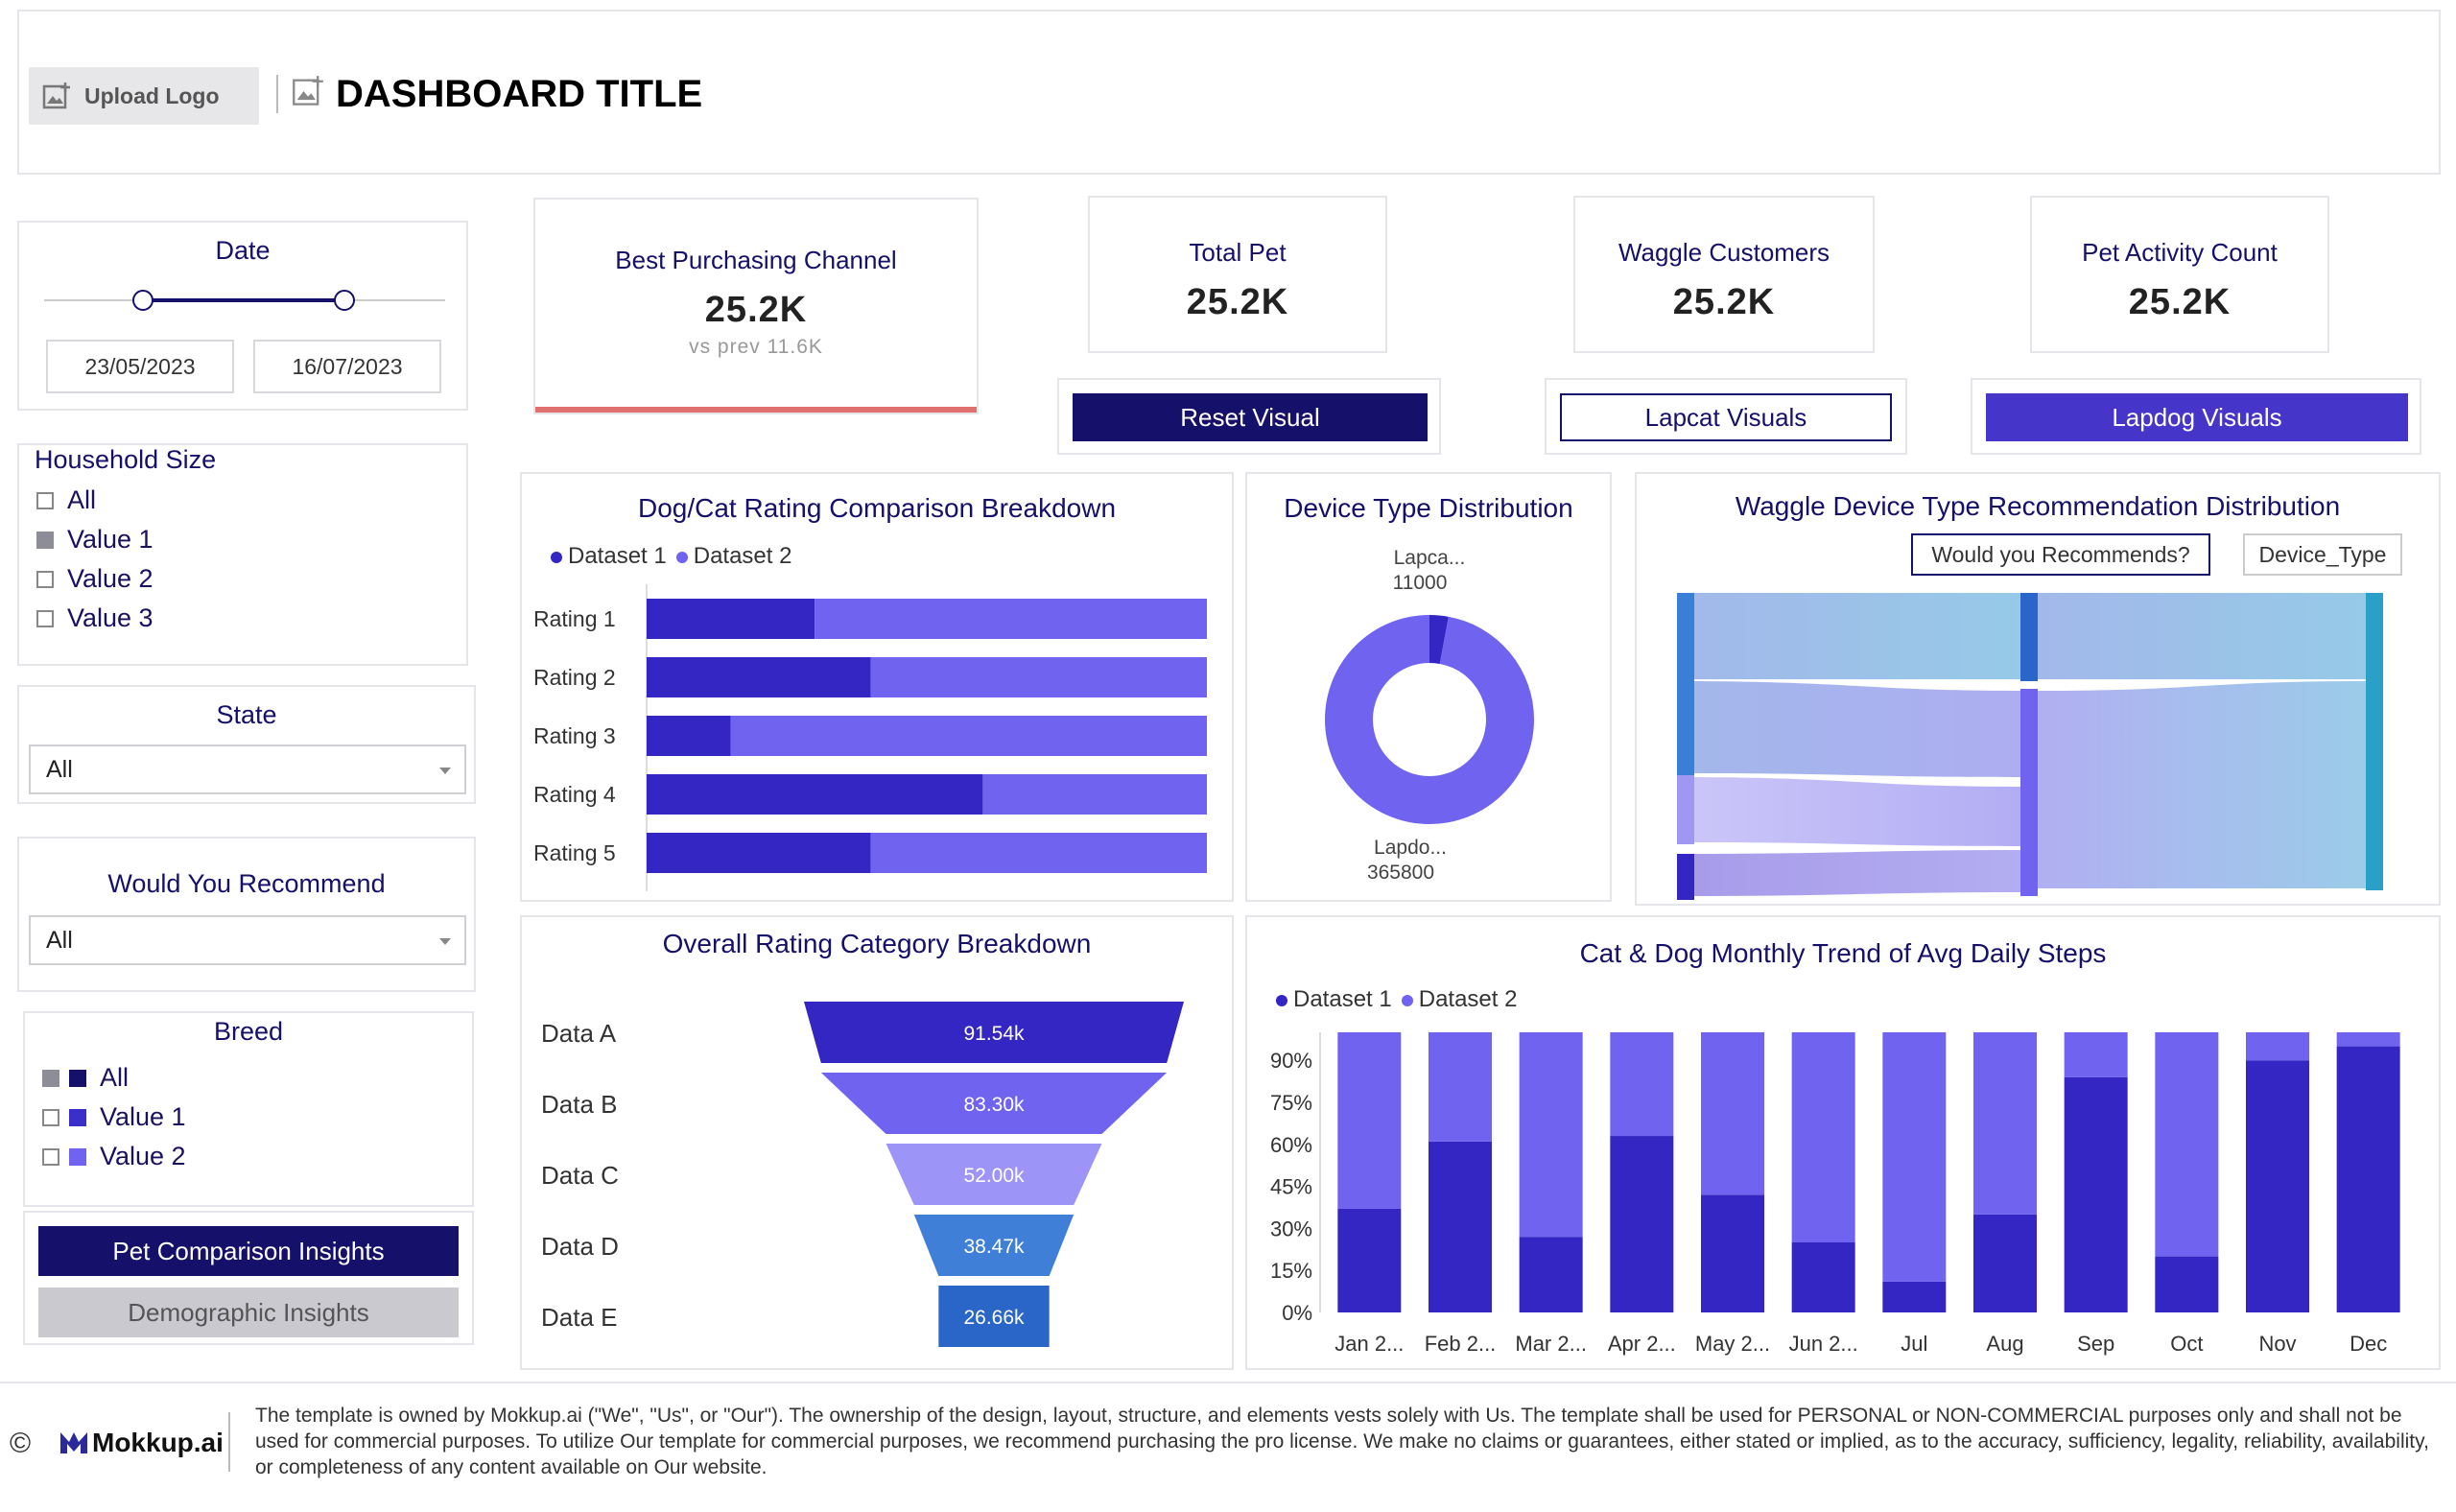 Image resolution: width=2456 pixels, height=1512 pixels. I want to click on sankey-diagram, so click(2030, 746).